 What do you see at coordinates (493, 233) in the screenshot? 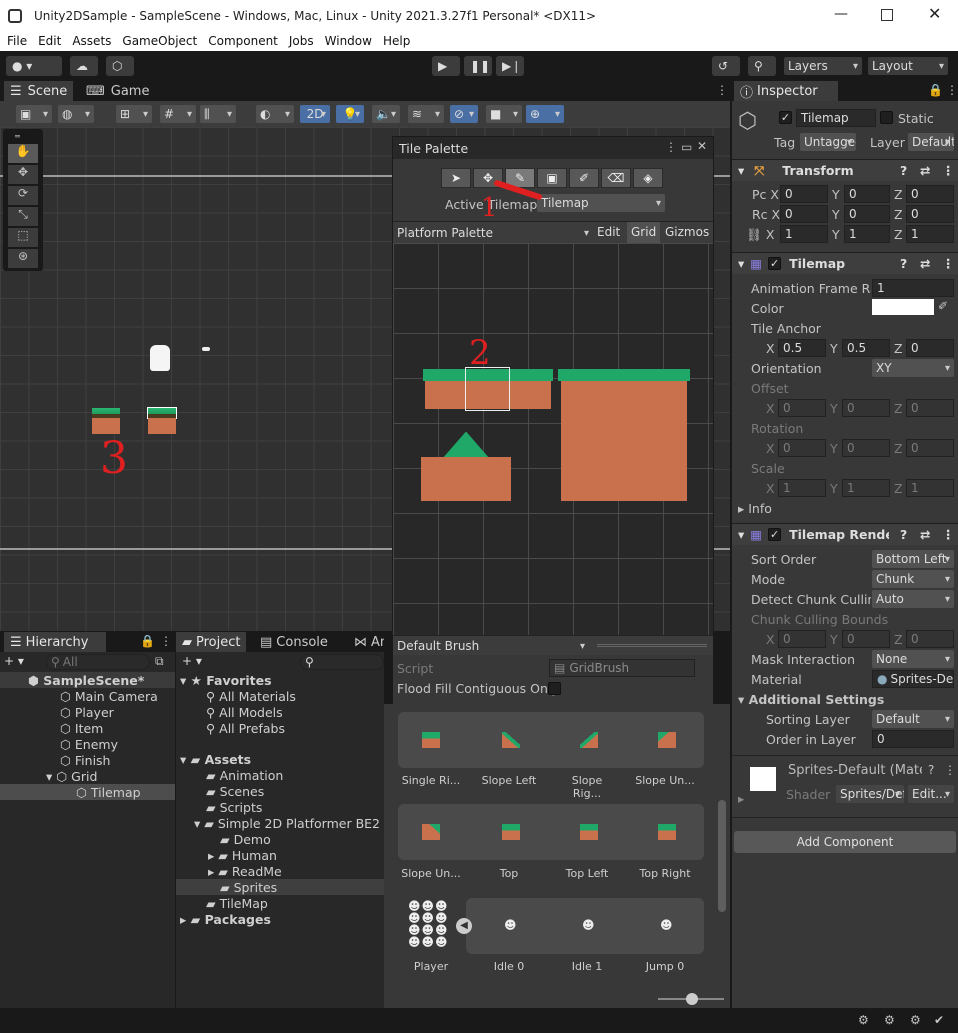
I see `palette-dropdown: Platform Palette` at bounding box center [493, 233].